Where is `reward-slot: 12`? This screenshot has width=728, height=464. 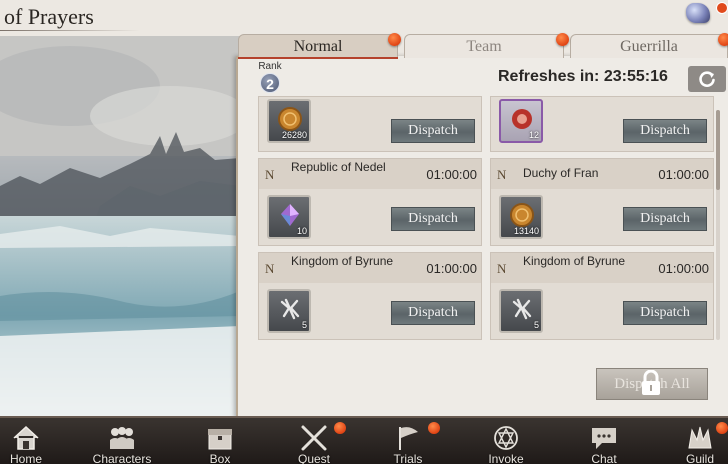 reward-slot: 12 is located at coordinates (521, 121).